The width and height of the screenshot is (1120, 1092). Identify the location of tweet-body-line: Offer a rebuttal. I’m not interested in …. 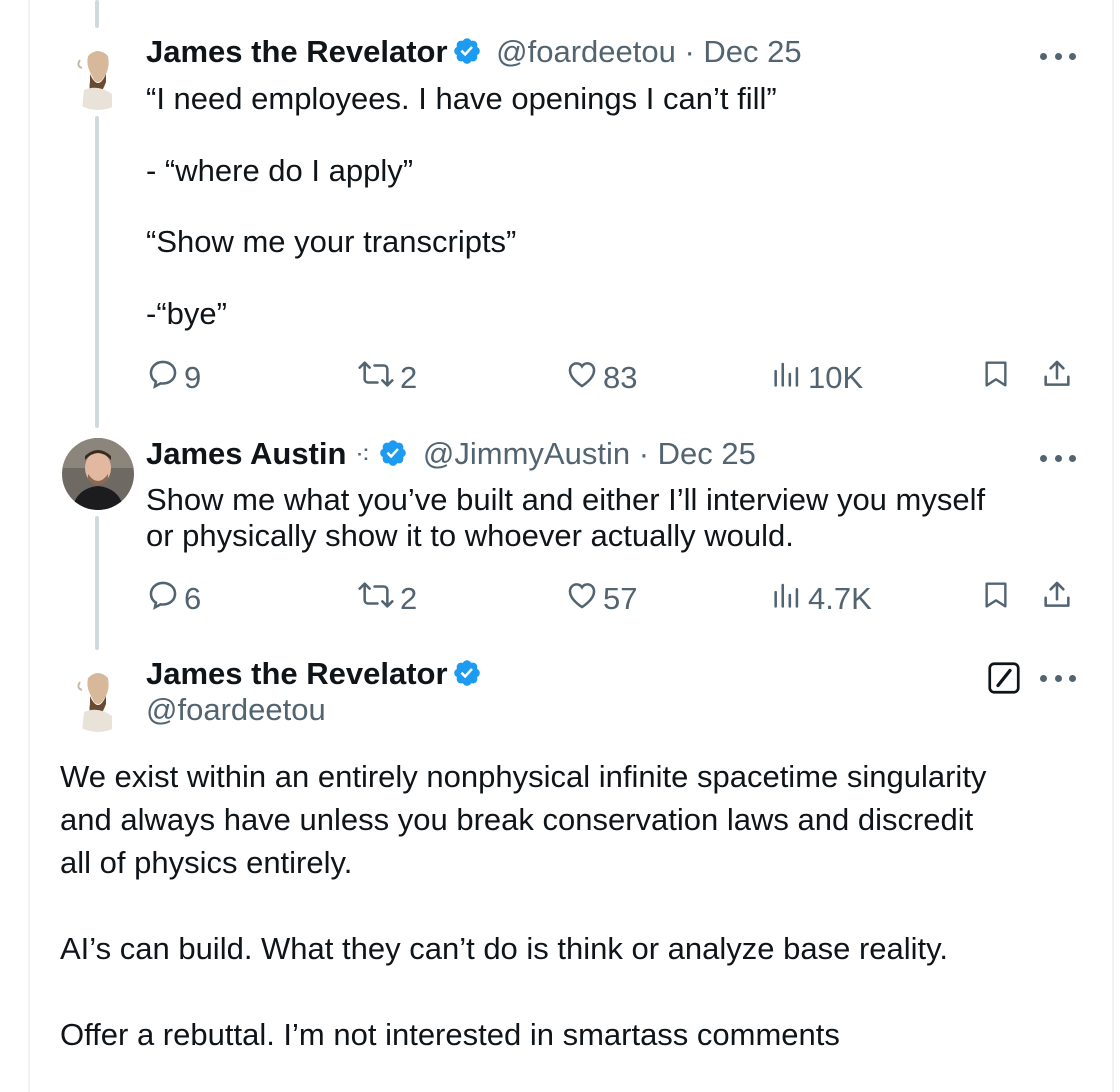
(450, 1034).